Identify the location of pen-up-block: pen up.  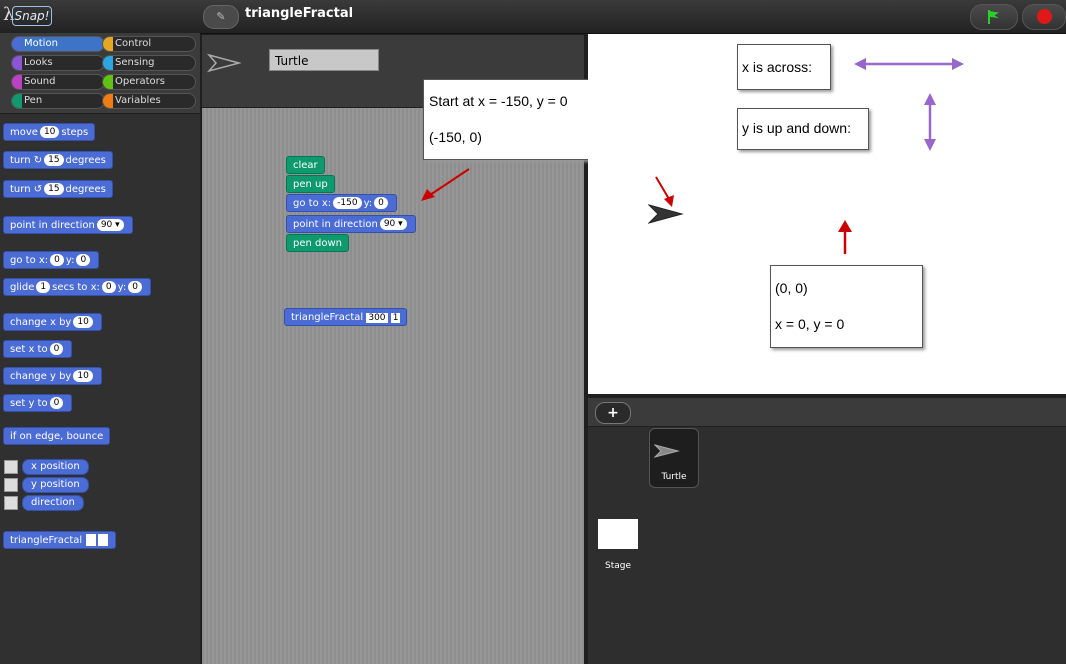
(310, 184).